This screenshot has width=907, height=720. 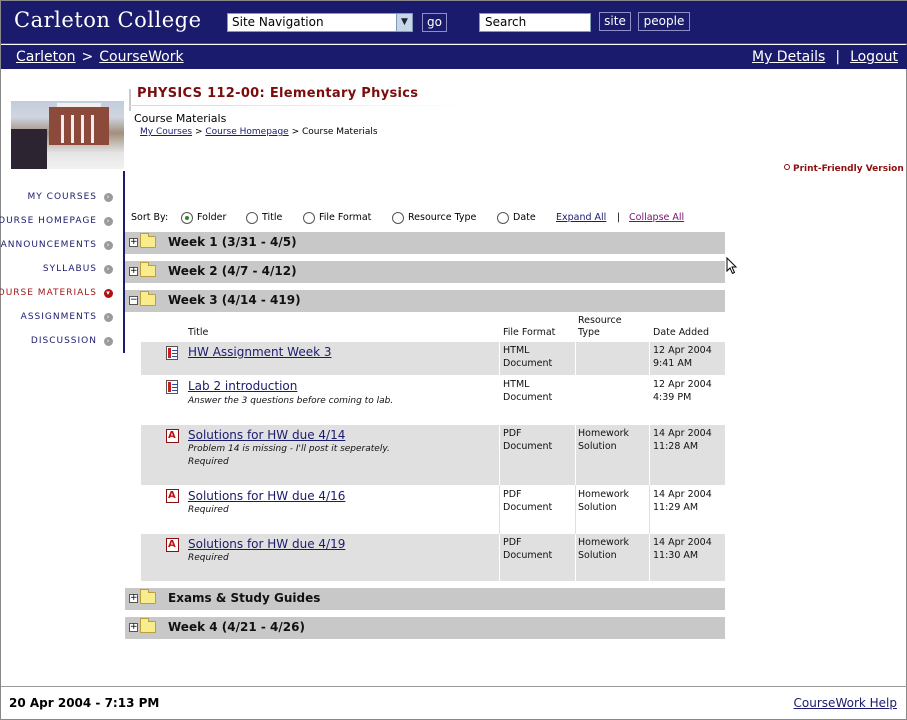 I want to click on sort-resource-type-radio, so click(x=398, y=218).